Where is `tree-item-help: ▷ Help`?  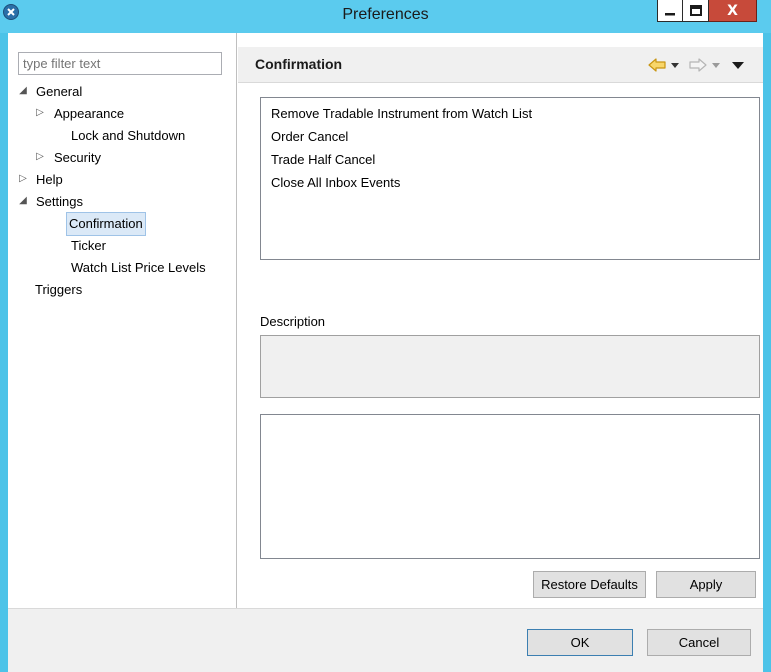 tree-item-help: ▷ Help is located at coordinates (118, 179).